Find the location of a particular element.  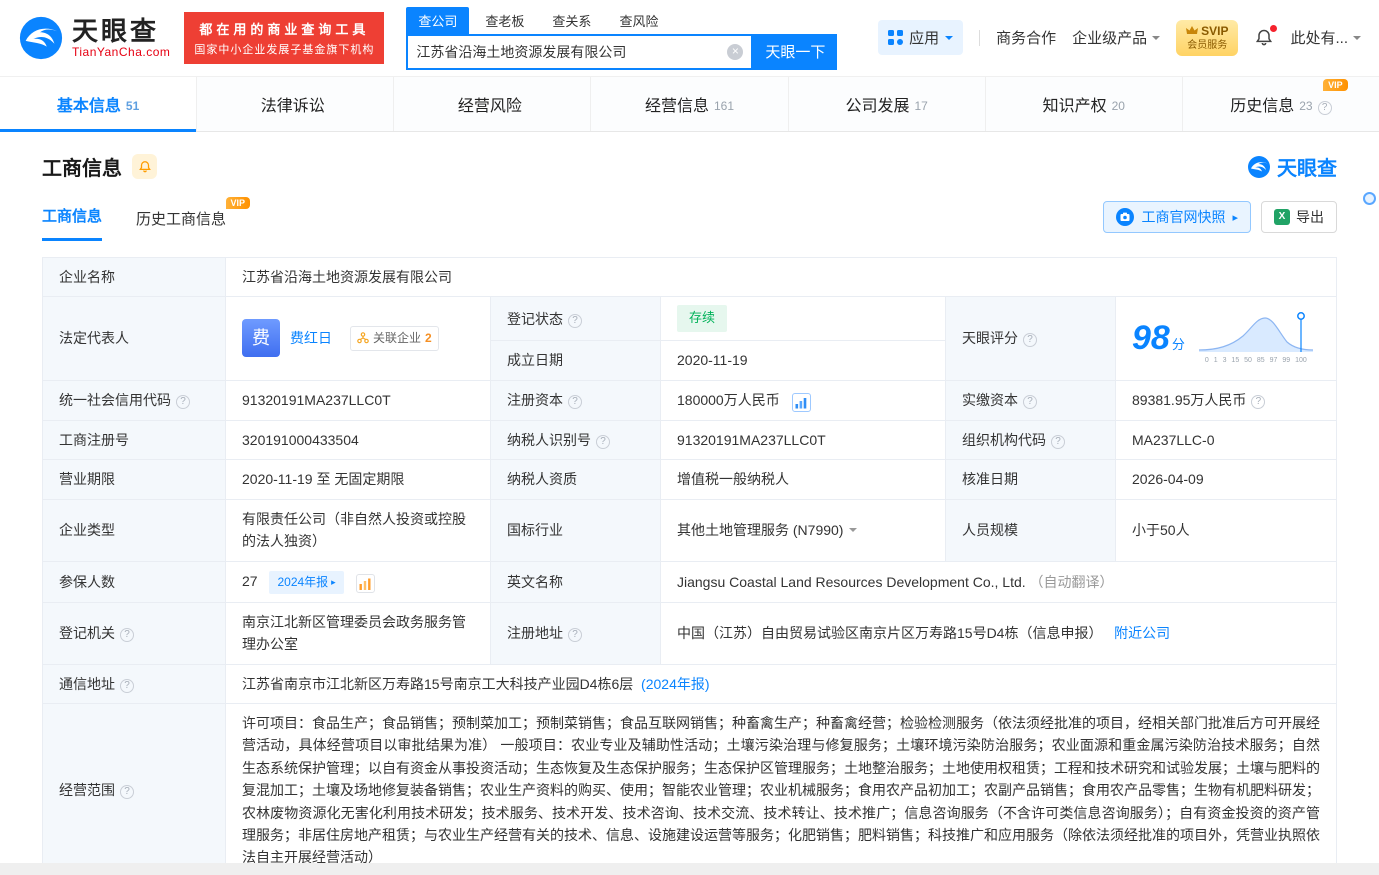

score-axis-labels: 0 1 3 15 50 85 97 99 100 is located at coordinates (1255, 361).